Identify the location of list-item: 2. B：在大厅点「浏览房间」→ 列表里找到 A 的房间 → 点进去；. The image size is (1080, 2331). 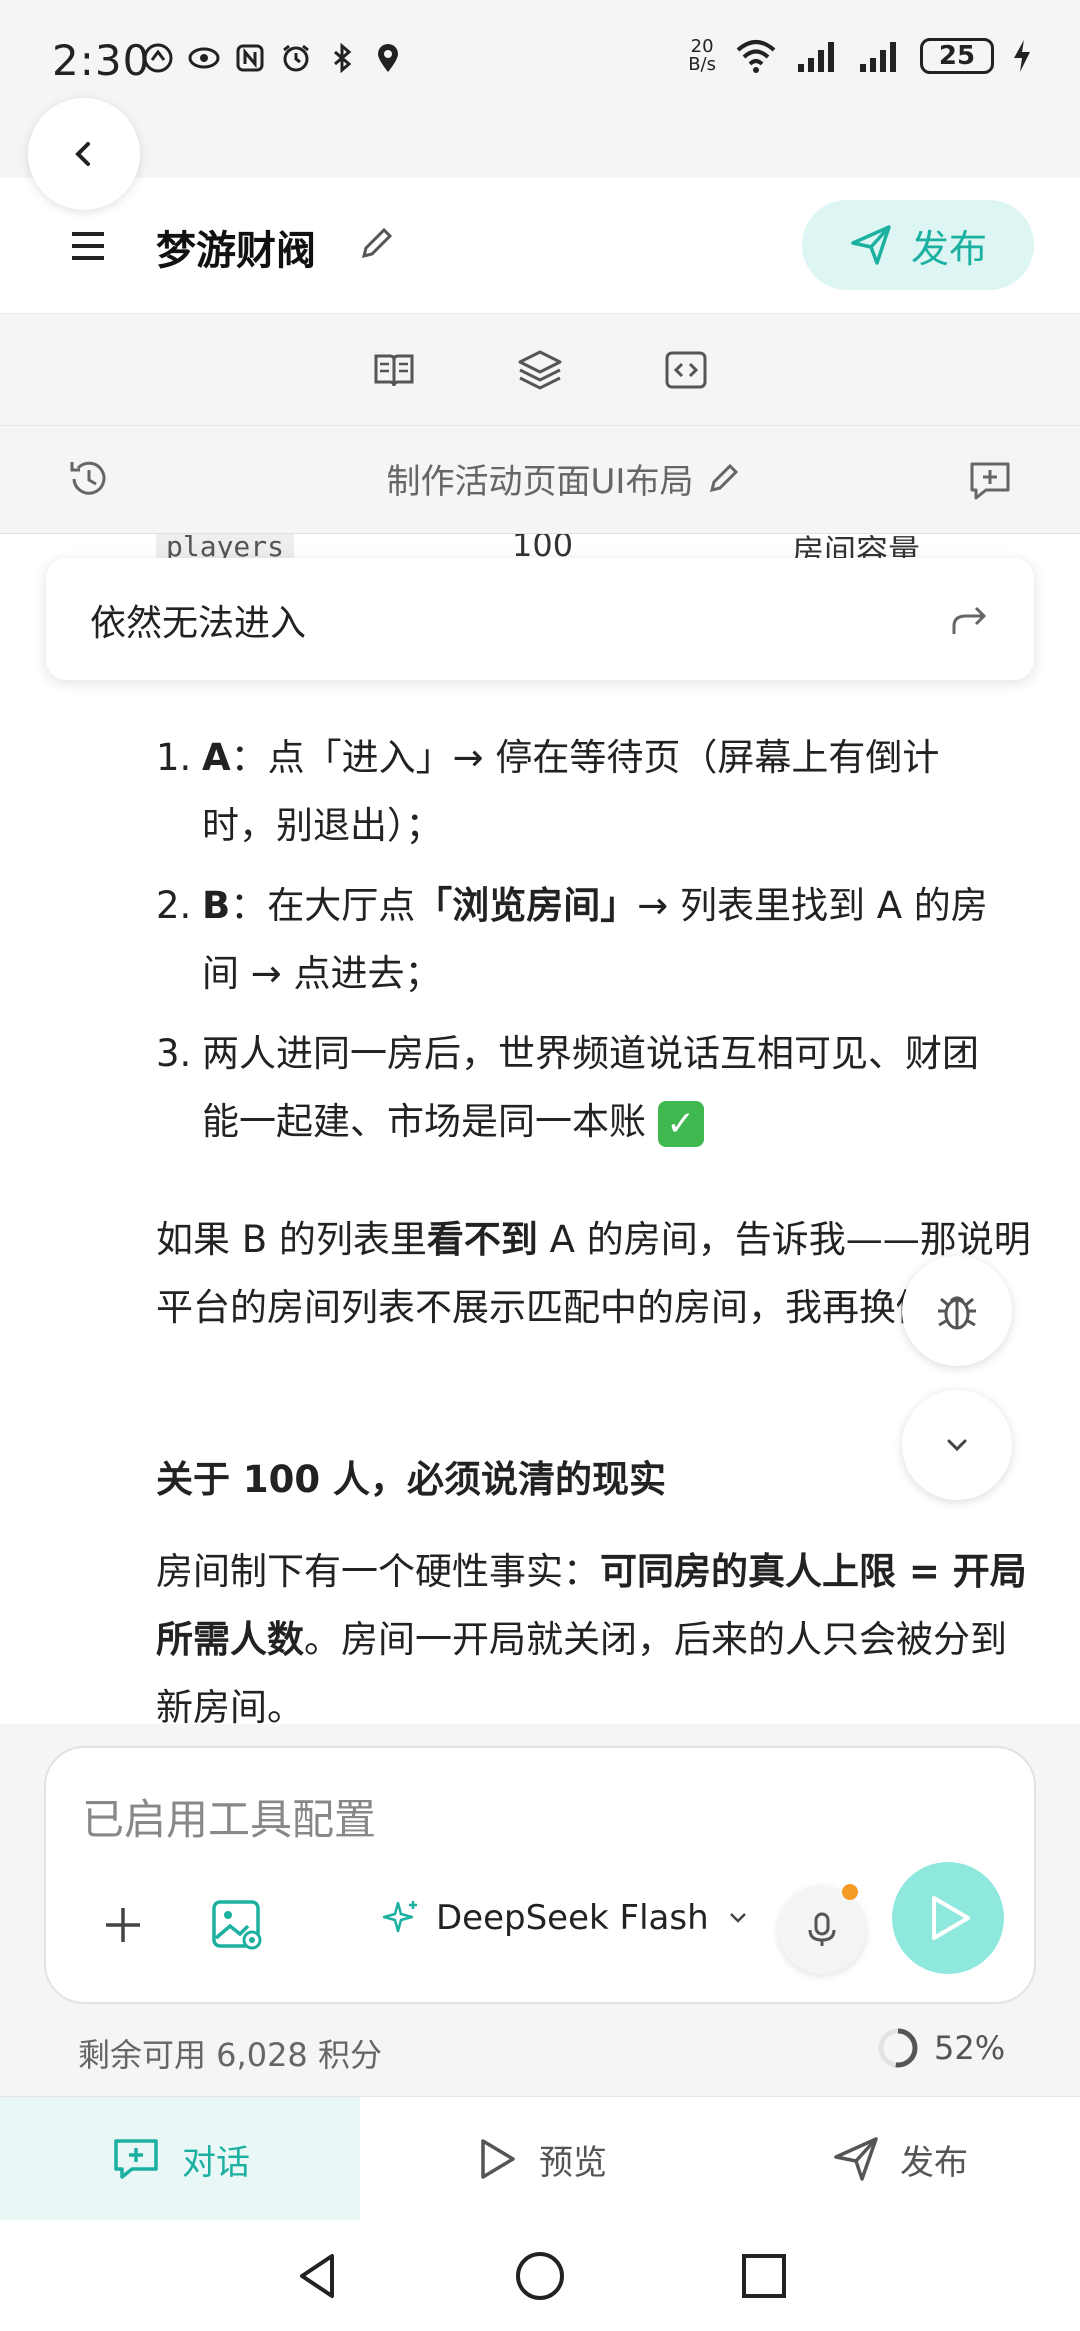
(572, 939).